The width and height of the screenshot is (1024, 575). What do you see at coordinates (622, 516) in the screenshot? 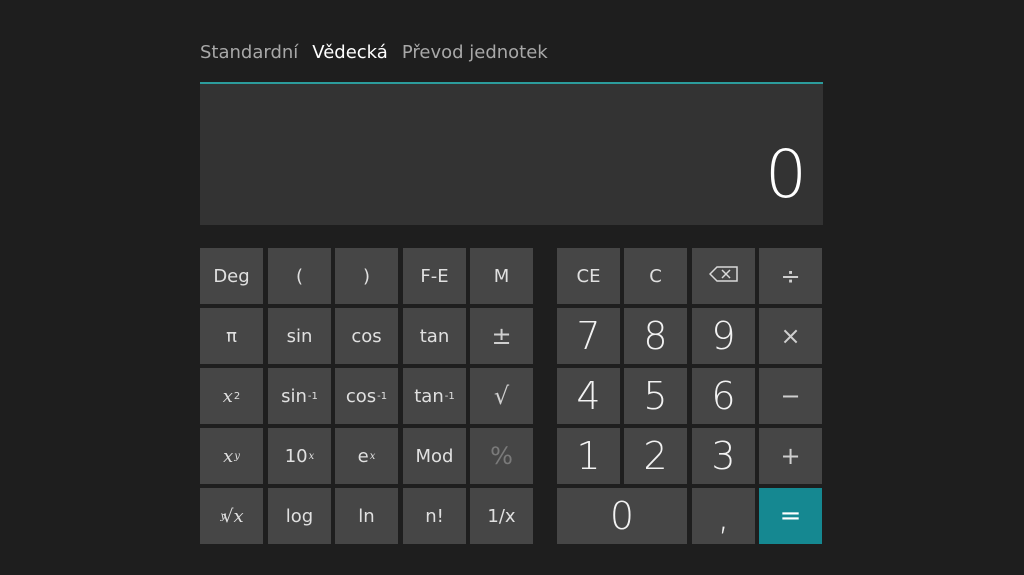
I see `digit-0-button: 0` at bounding box center [622, 516].